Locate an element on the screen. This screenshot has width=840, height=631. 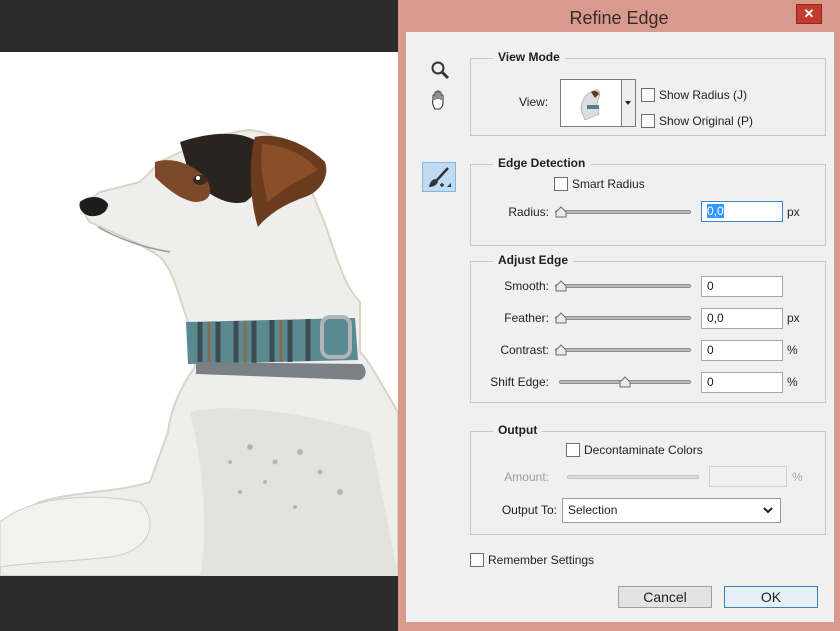
output-title: Output is located at coordinates (518, 430).